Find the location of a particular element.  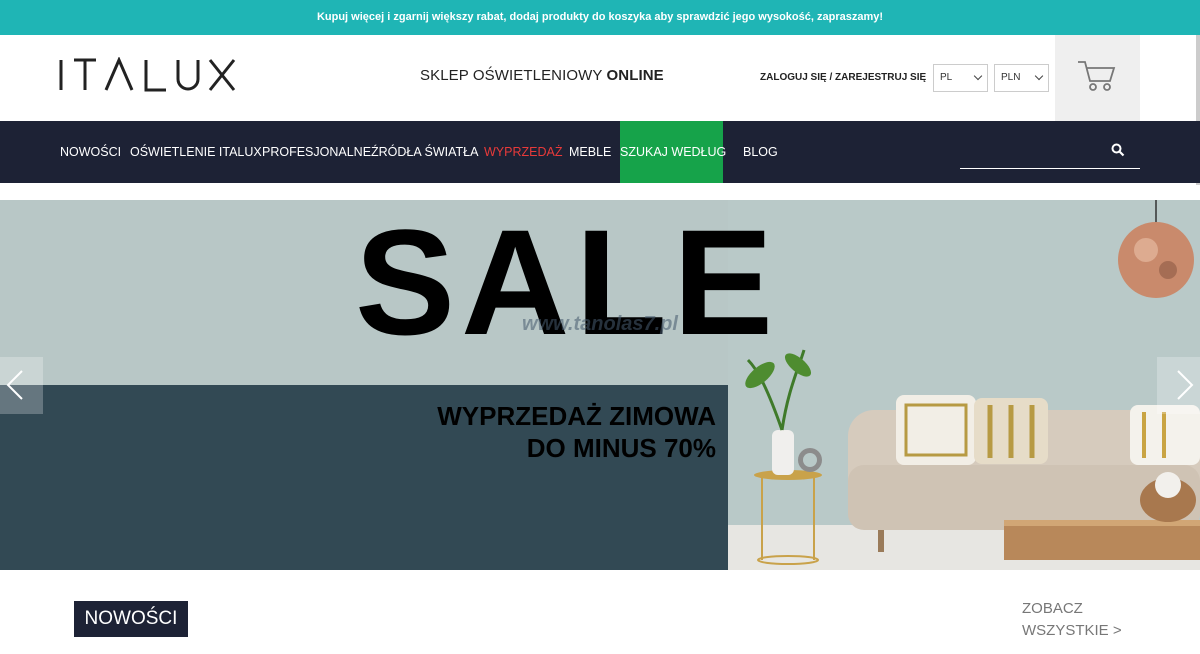

nav-label: BLOG is located at coordinates (760, 152).